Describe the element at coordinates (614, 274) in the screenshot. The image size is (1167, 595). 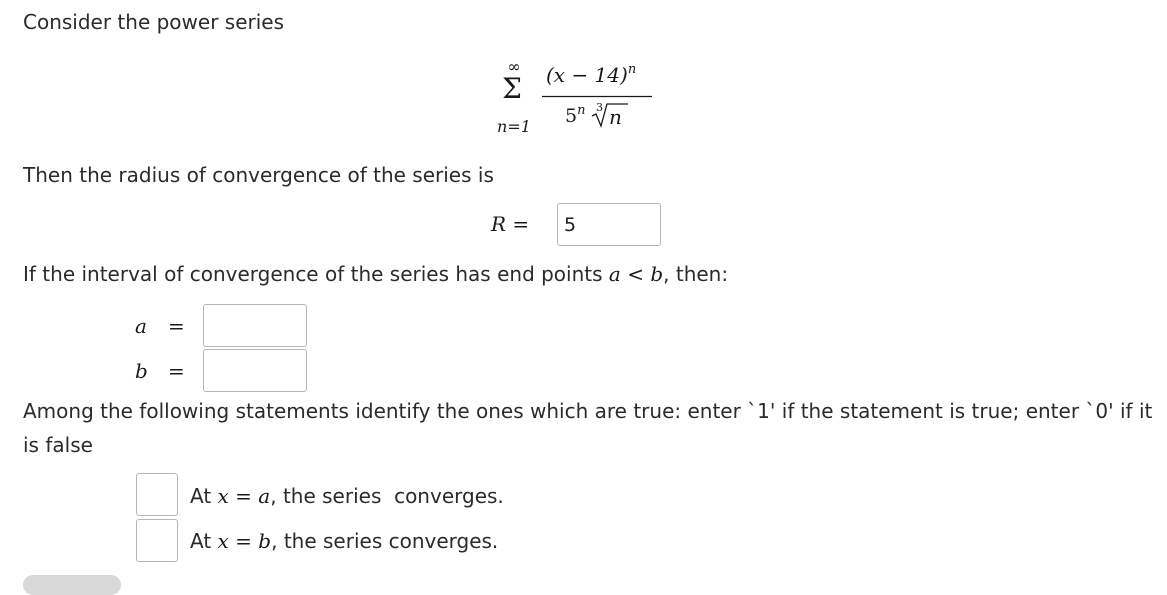
I see `interval-a-var: a` at that location.